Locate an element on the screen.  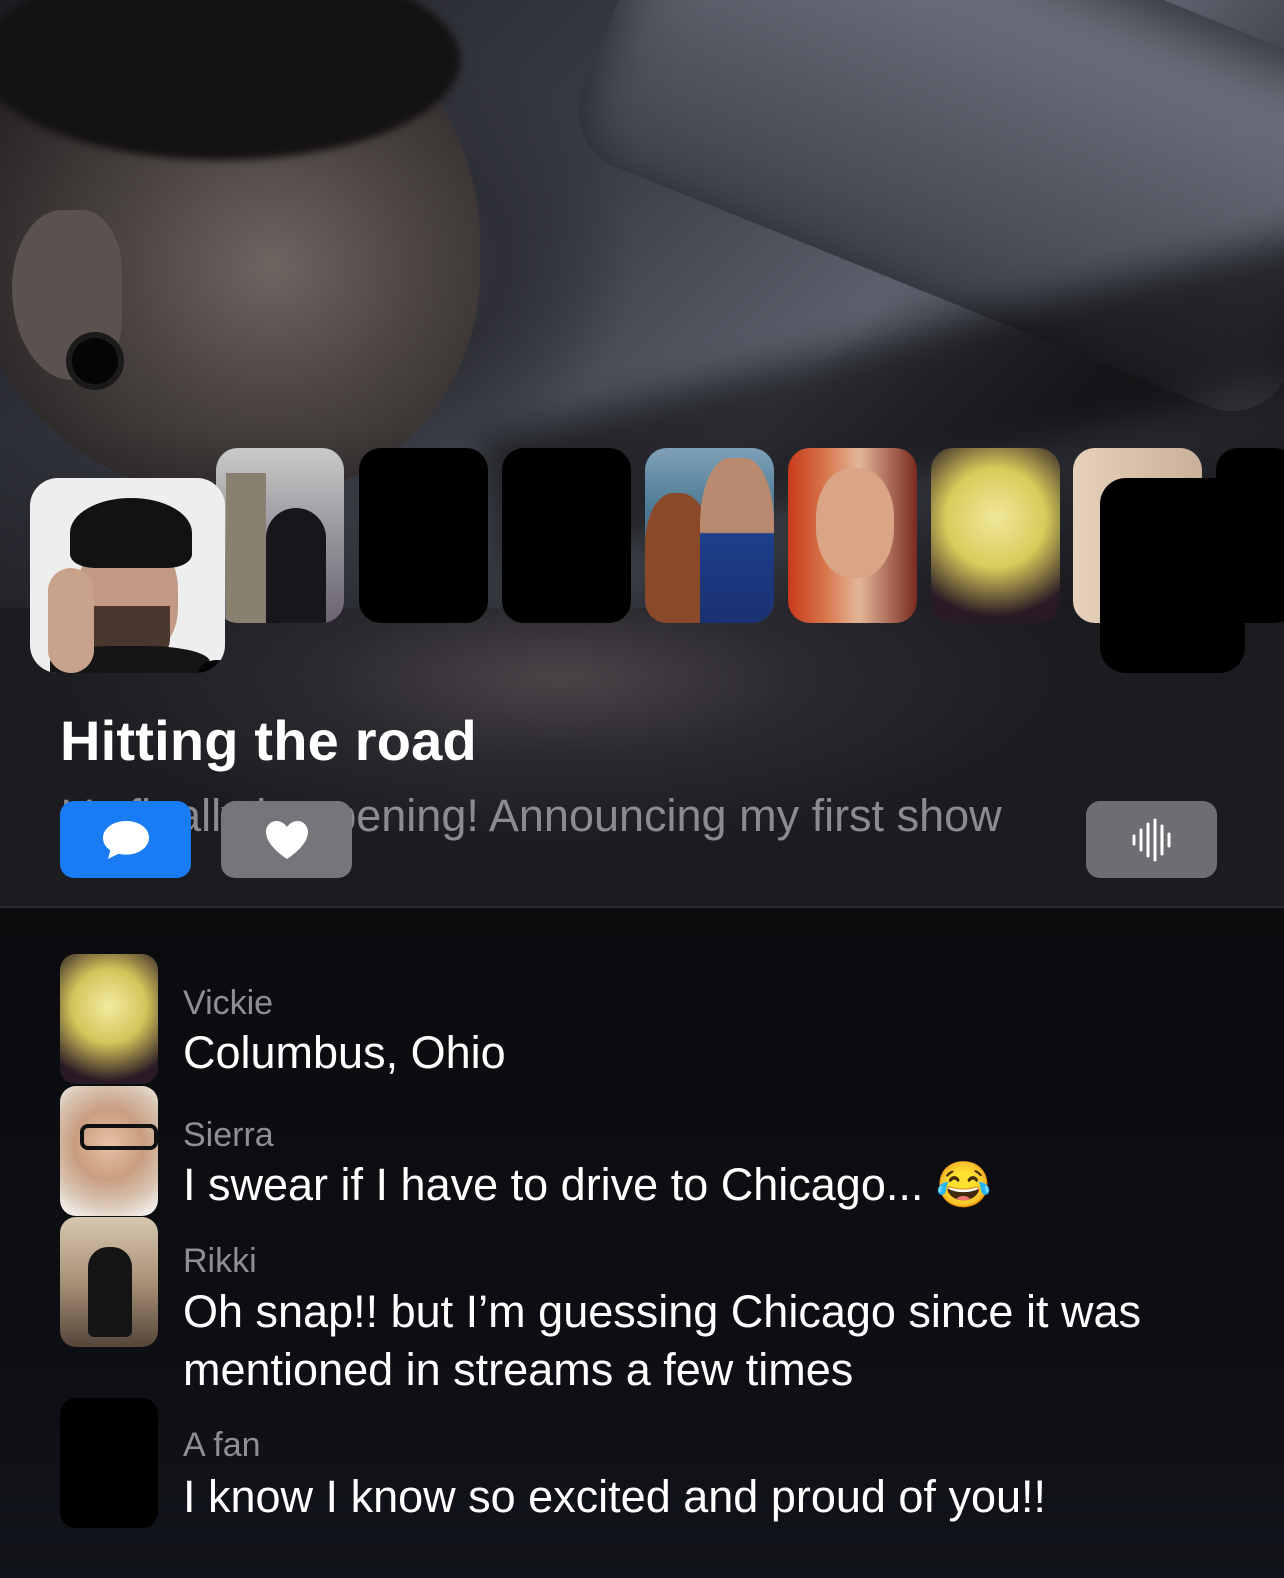
speech-bubble-icon is located at coordinates (125, 839).